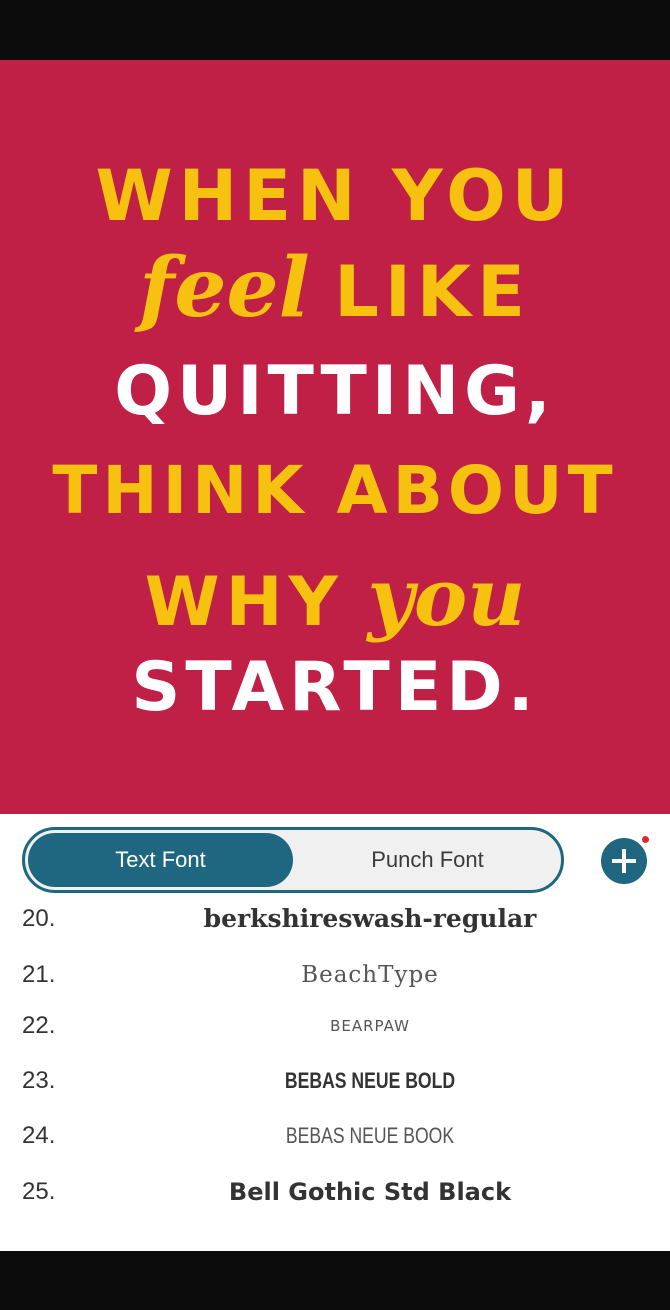 The width and height of the screenshot is (670, 1310). I want to click on font-list-item: 22. BEARPAW, so click(335, 1026).